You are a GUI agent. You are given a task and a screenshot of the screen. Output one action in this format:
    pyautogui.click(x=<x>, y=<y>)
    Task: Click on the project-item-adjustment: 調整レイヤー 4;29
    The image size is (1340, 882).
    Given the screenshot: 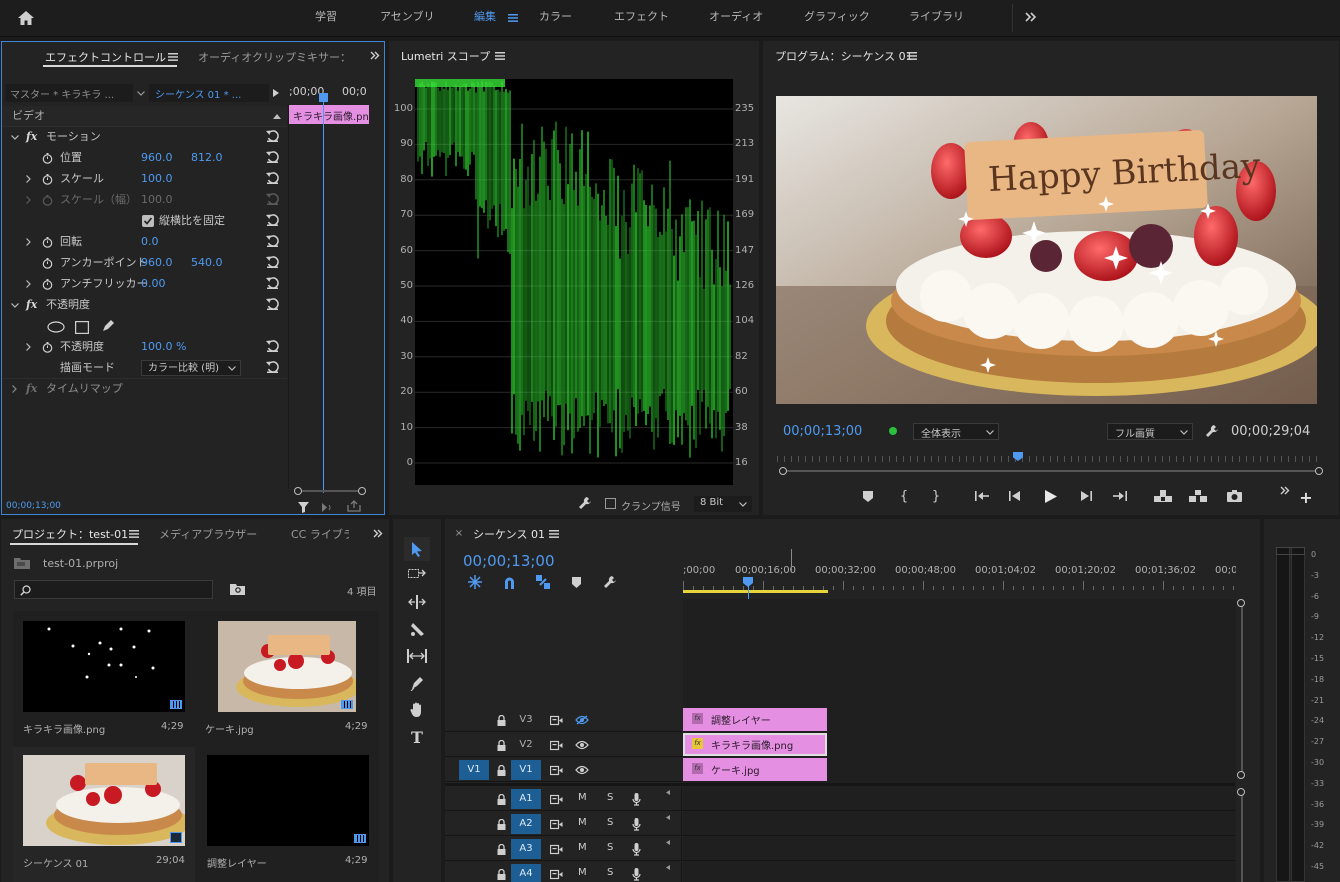 What is the action you would take?
    pyautogui.click(x=288, y=814)
    